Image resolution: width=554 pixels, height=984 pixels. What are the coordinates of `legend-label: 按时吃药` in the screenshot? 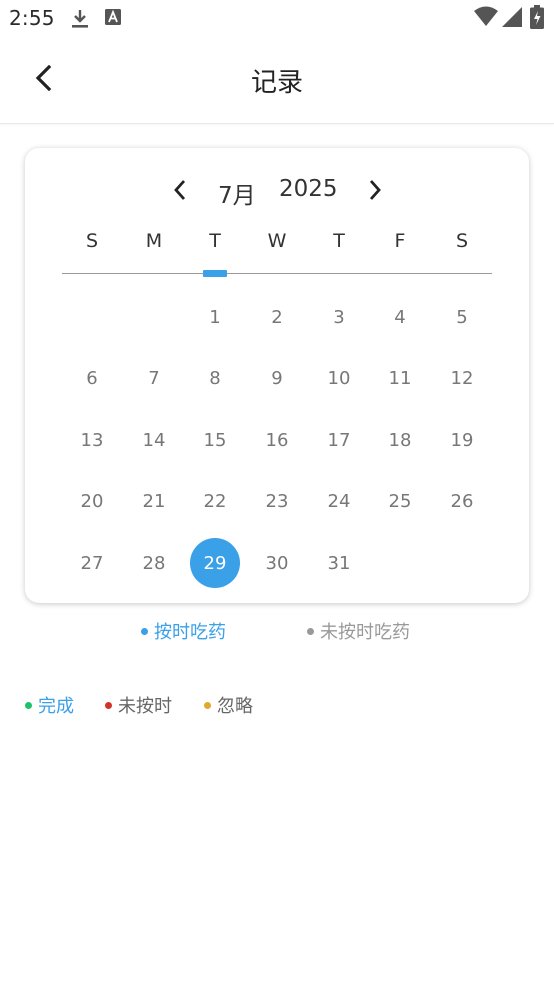 It's located at (190, 632).